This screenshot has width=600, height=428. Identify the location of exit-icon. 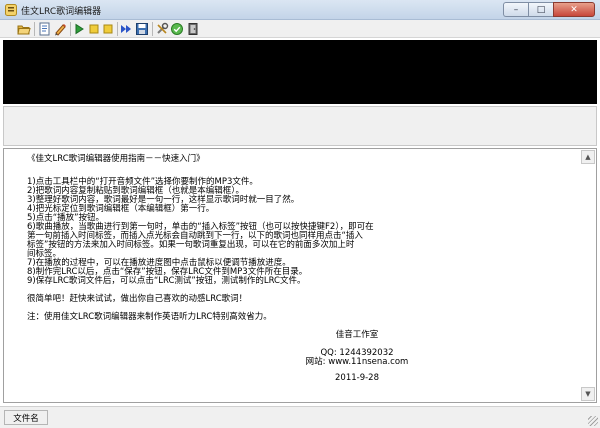
(193, 29).